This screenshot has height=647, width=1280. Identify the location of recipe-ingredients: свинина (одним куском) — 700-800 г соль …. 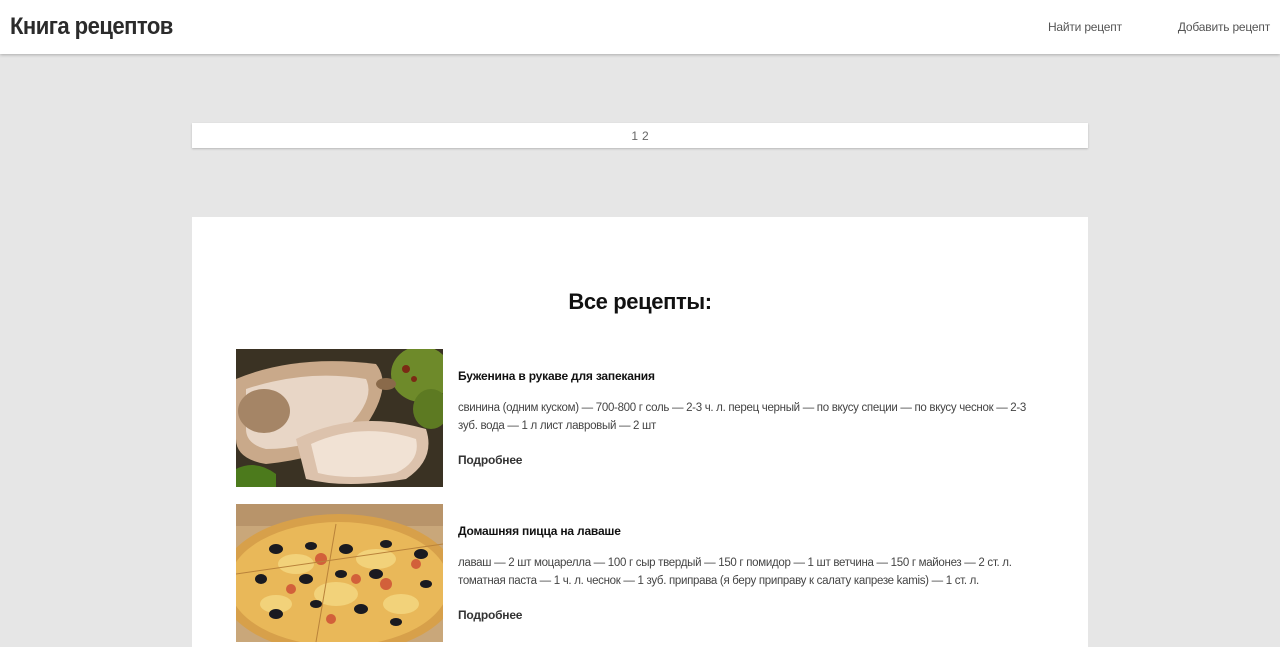
(742, 417).